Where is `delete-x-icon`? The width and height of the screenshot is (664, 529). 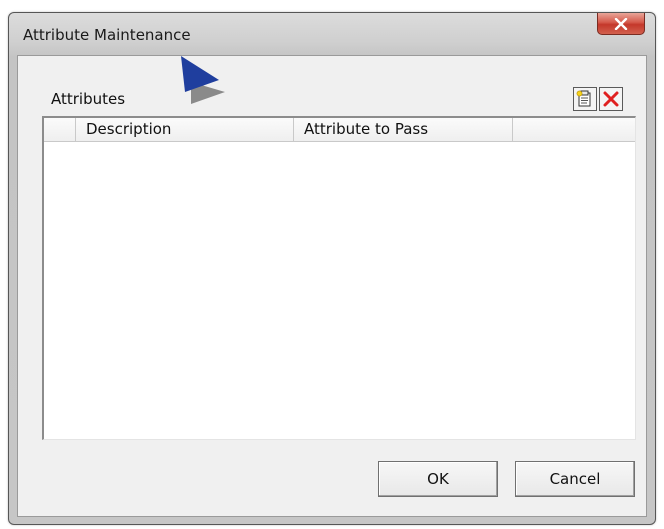 delete-x-icon is located at coordinates (611, 99).